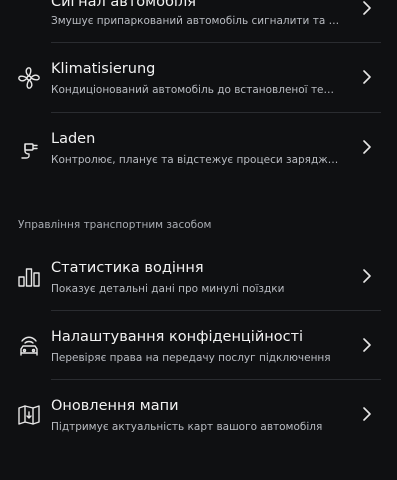  Describe the element at coordinates (127, 268) in the screenshot. I see `menu-item-title: Статистика водіння` at that location.